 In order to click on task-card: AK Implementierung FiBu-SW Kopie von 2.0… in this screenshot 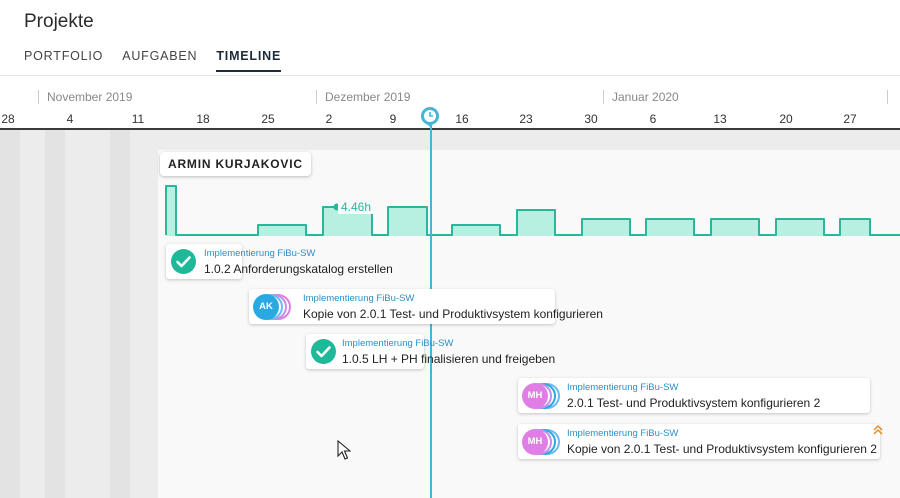, I will do `click(426, 306)`.